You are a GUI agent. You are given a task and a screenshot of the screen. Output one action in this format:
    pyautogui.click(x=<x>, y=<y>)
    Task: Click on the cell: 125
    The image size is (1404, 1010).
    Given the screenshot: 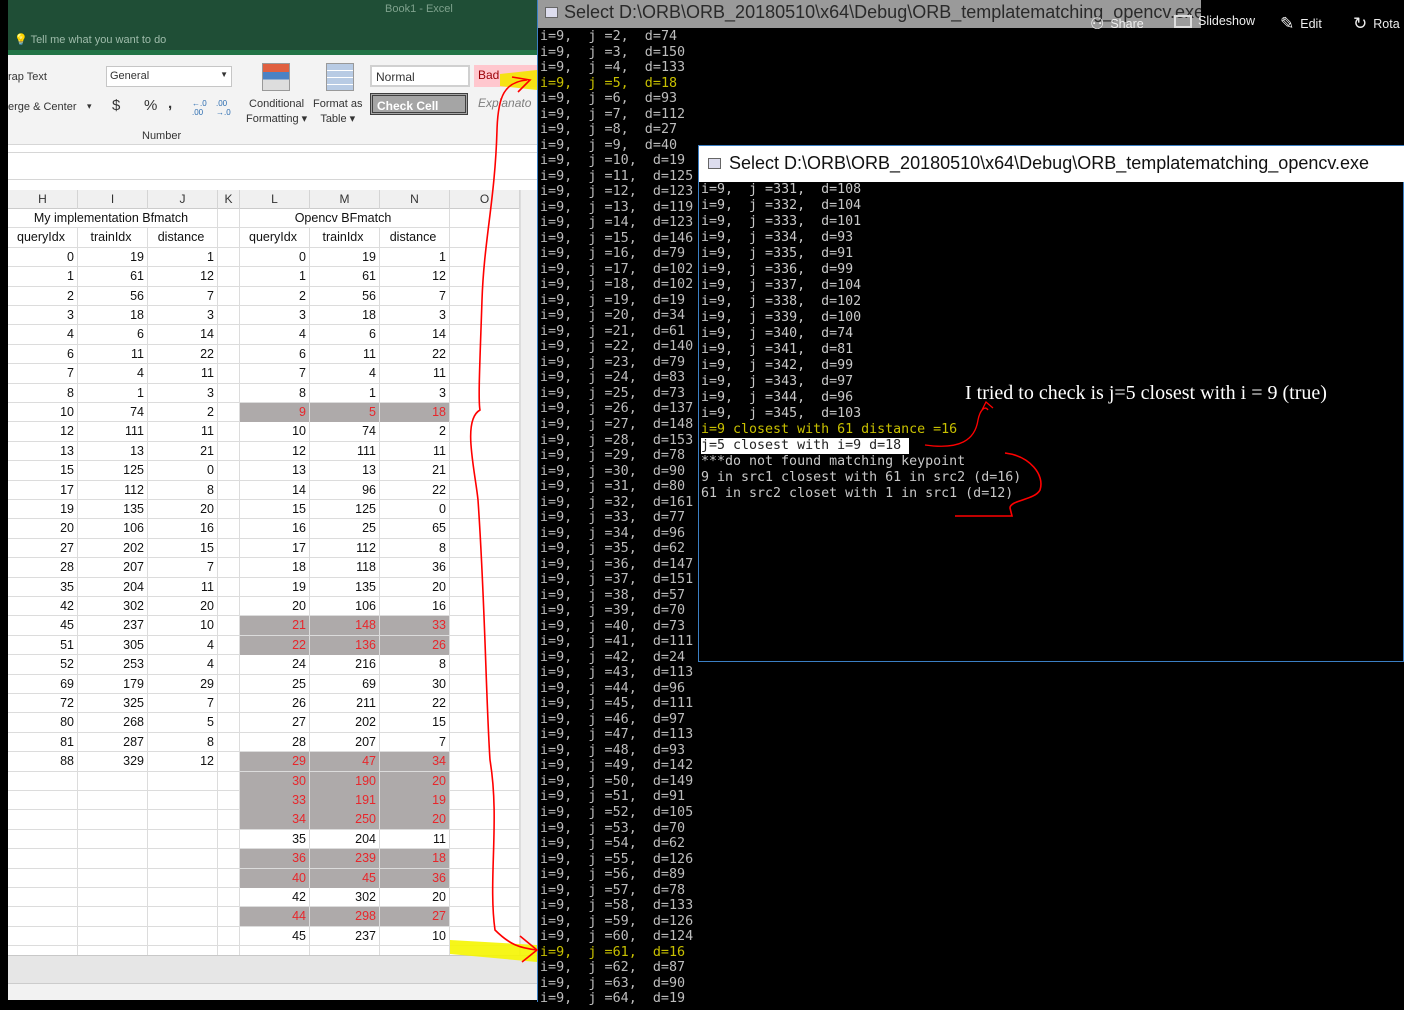 What is the action you would take?
    pyautogui.click(x=113, y=471)
    